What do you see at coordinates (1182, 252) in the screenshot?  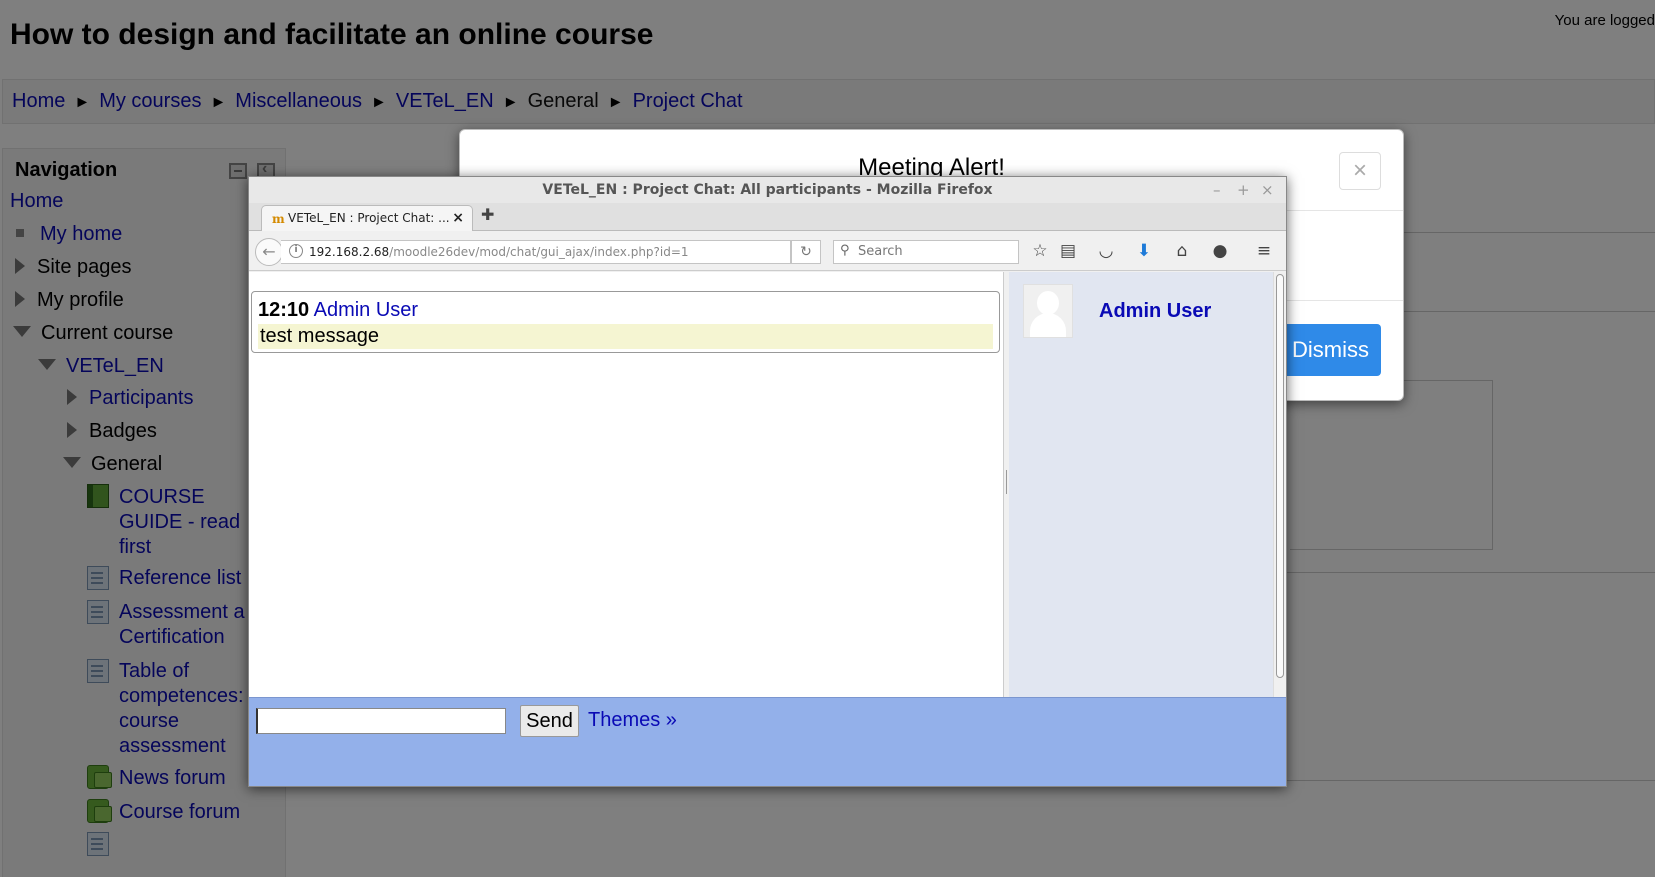 I see `home-icon: ⌂` at bounding box center [1182, 252].